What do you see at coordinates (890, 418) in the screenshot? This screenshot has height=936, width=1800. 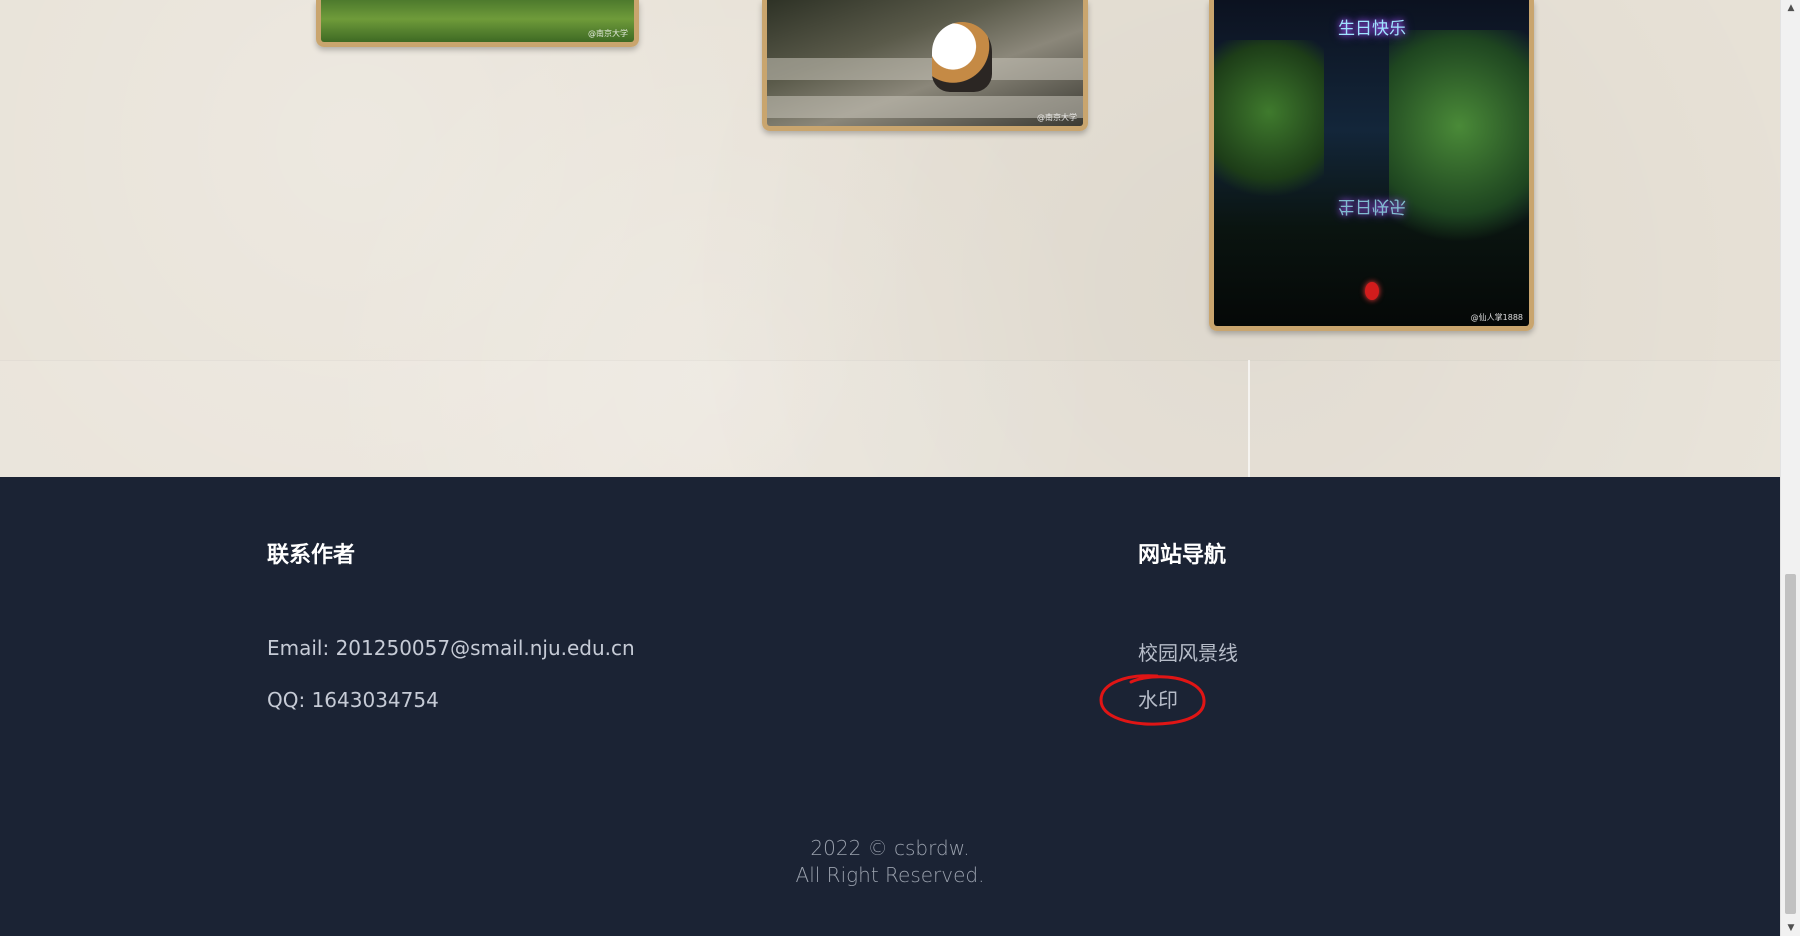 I see `gallery-bottom-strip` at bounding box center [890, 418].